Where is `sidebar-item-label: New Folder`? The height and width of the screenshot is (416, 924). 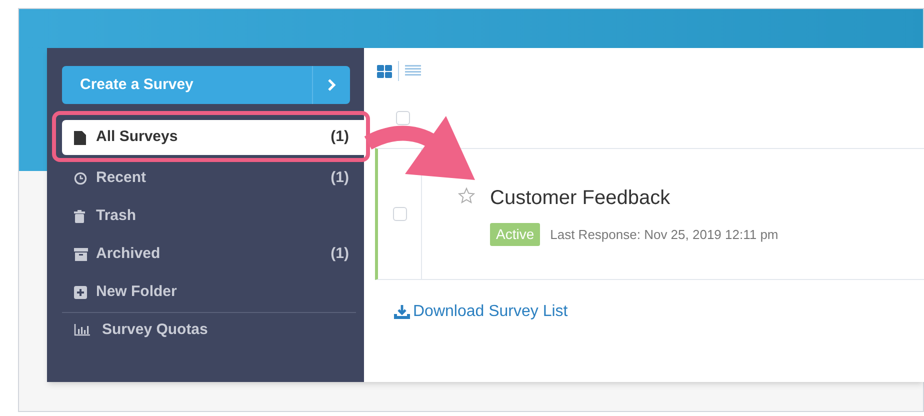
sidebar-item-label: New Folder is located at coordinates (137, 292).